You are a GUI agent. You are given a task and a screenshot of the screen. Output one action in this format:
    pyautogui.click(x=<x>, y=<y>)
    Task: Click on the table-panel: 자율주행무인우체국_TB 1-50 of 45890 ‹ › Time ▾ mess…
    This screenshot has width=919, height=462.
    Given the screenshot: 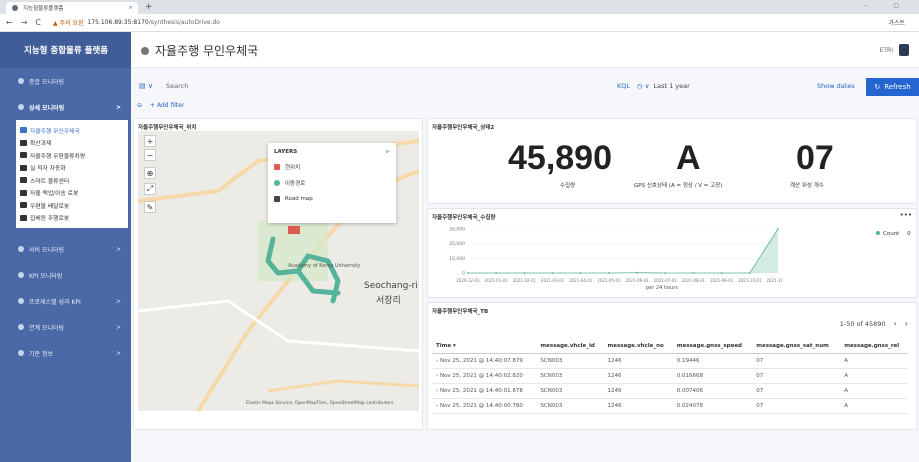 What is the action you would take?
    pyautogui.click(x=672, y=366)
    